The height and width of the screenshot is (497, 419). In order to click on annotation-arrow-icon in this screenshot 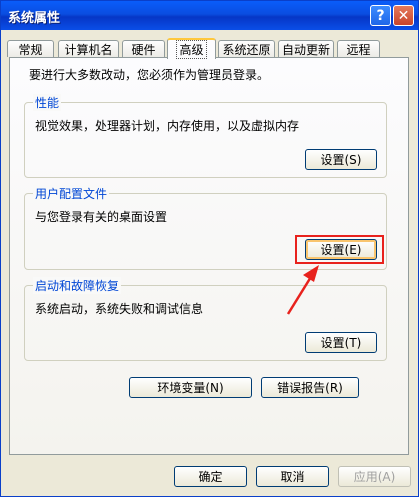, I will do `click(302, 290)`.